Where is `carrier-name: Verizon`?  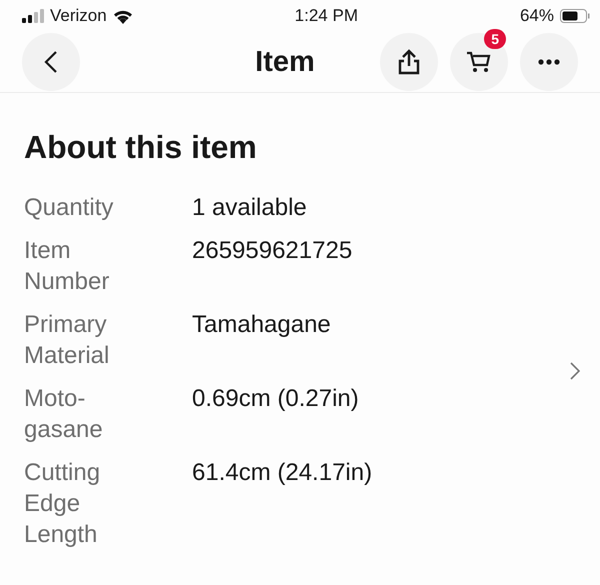
carrier-name: Verizon is located at coordinates (78, 16).